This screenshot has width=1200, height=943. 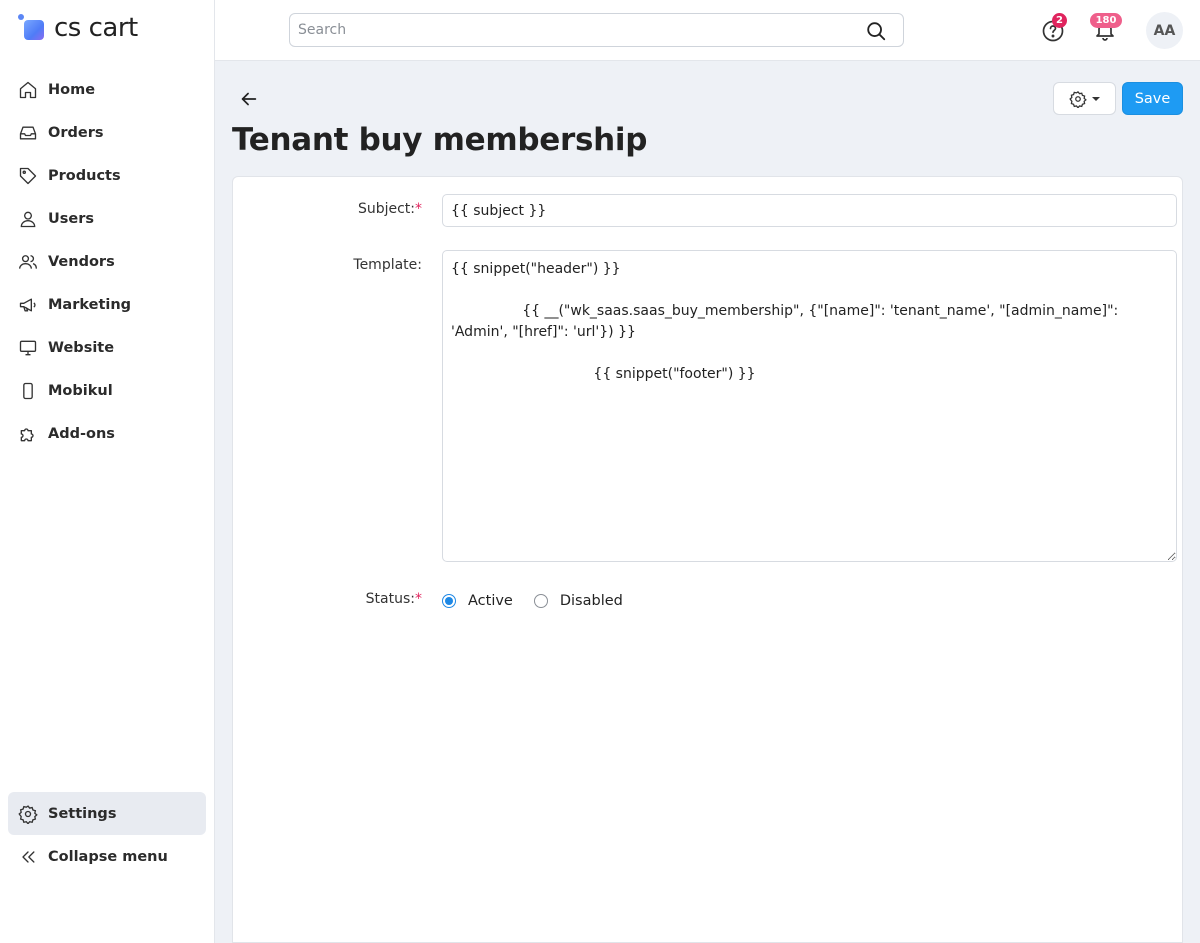 I want to click on sidebar-item-vendors: Vendors, so click(x=107, y=261).